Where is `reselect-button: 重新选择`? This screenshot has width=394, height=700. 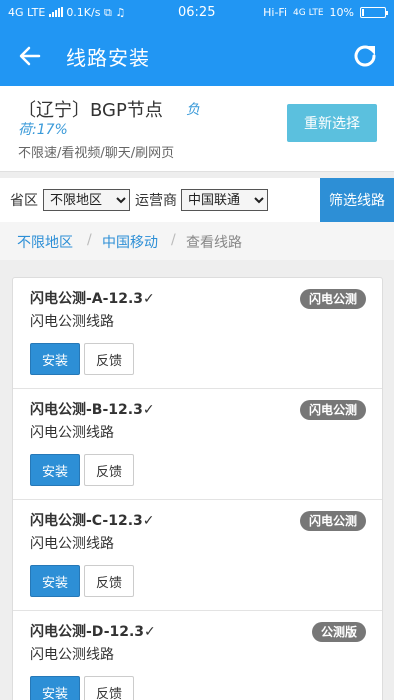
reselect-button: 重新选择 is located at coordinates (332, 123).